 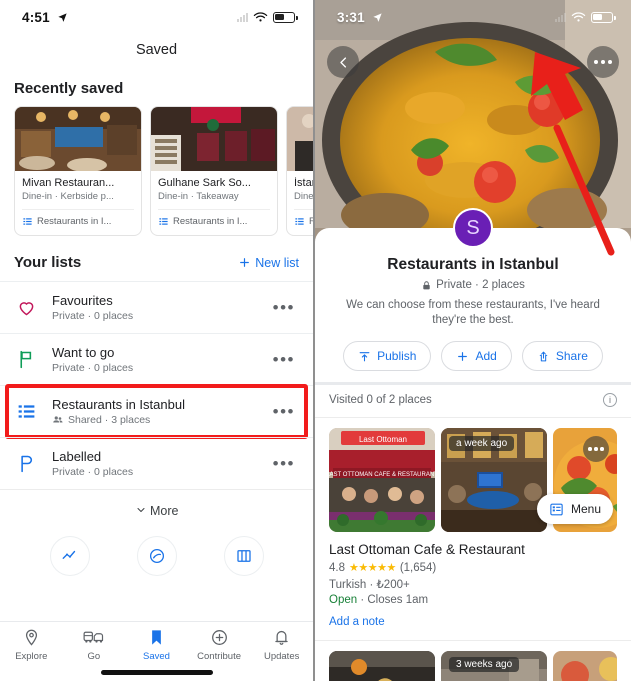 I want to click on open-status: Open, so click(x=343, y=600).